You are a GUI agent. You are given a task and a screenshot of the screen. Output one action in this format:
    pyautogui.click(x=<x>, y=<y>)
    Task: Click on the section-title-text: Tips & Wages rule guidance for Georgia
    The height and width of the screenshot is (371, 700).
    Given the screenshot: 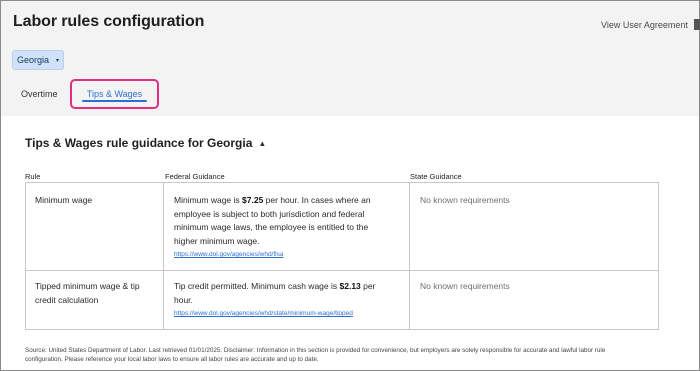 What is the action you would take?
    pyautogui.click(x=139, y=143)
    